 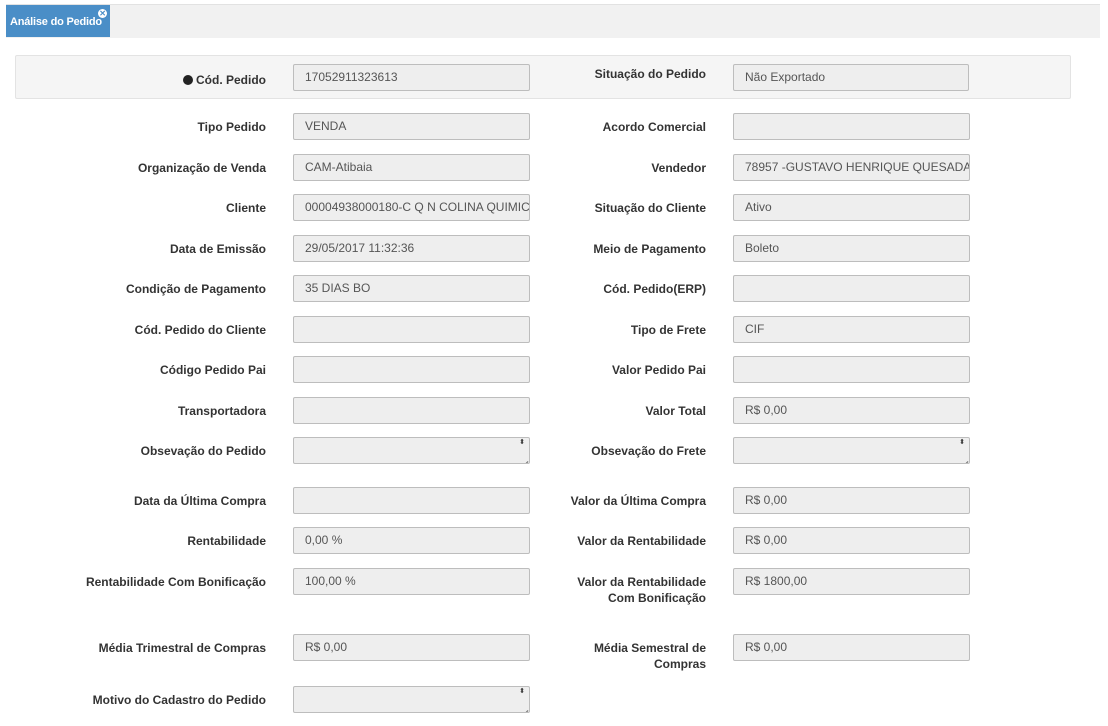 What do you see at coordinates (851, 288) in the screenshot?
I see `erp-order-code-field` at bounding box center [851, 288].